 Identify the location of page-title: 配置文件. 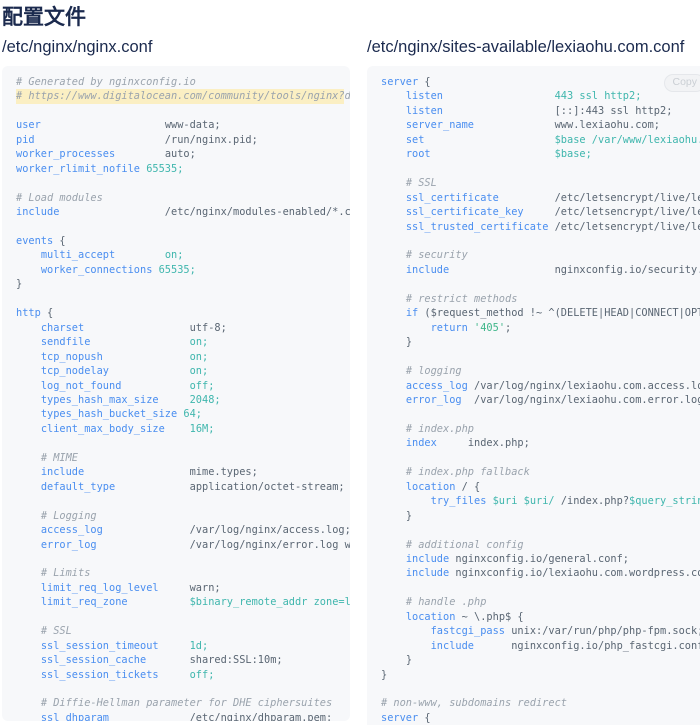
(44, 17).